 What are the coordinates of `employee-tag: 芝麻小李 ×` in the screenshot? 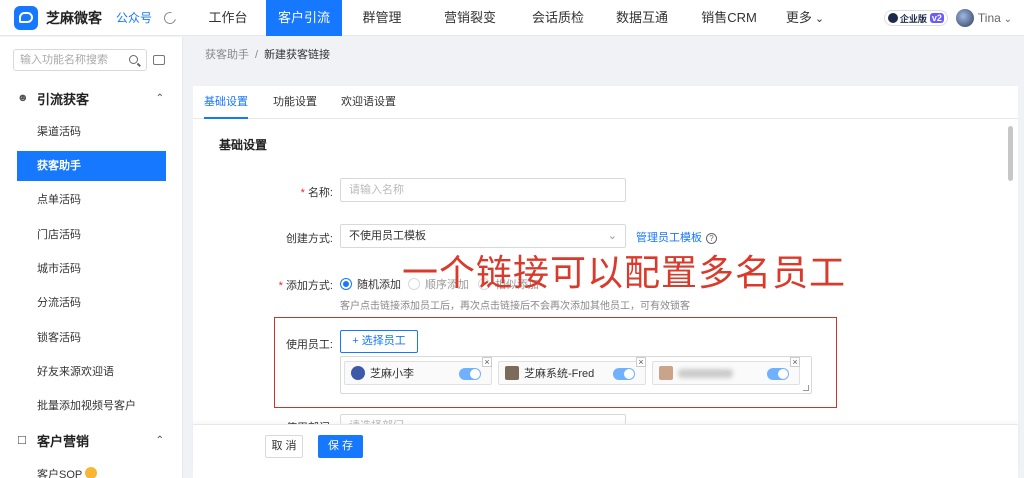 It's located at (418, 371).